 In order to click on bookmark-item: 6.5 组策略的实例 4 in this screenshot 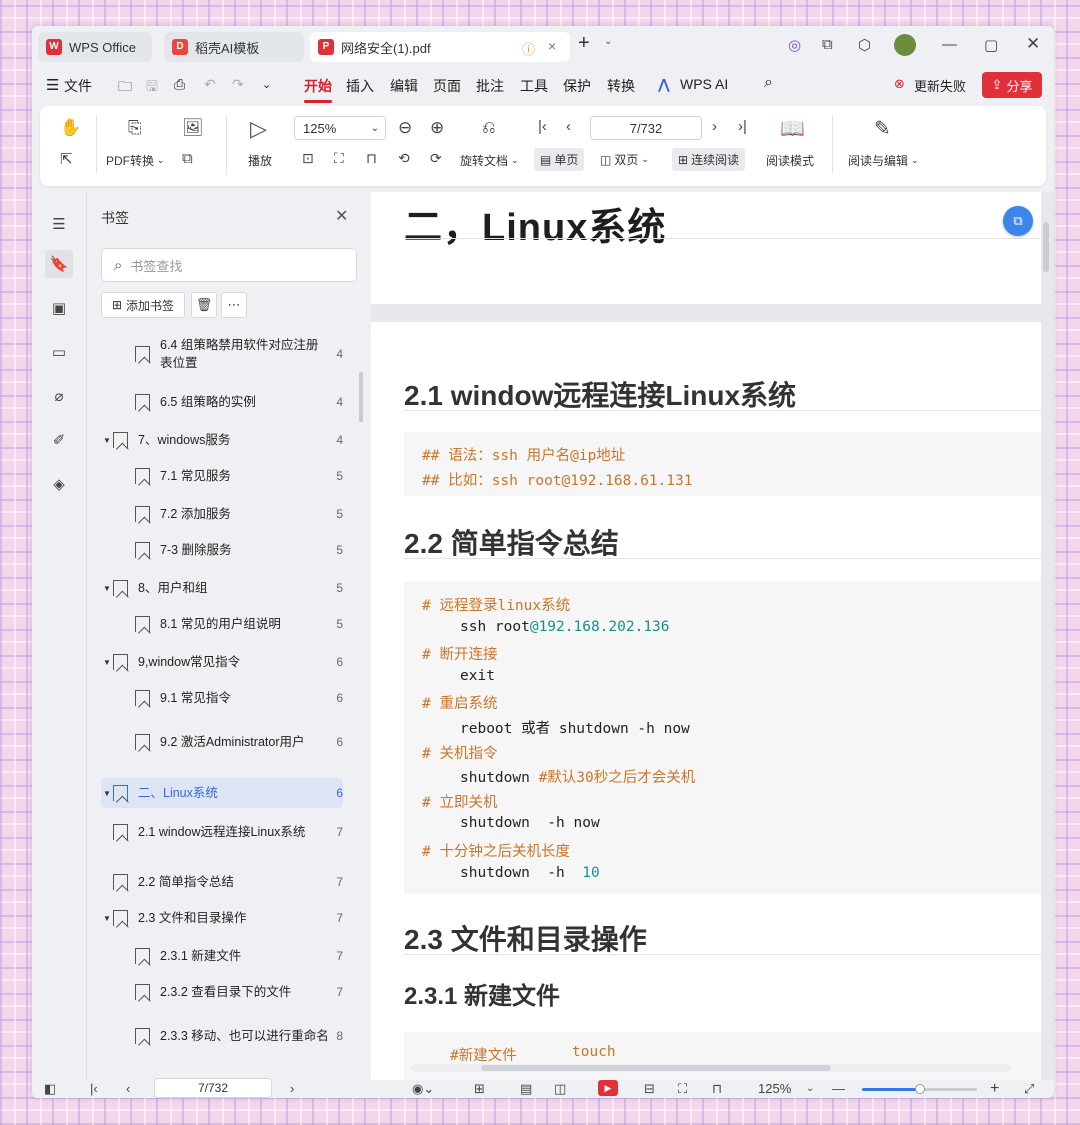, I will do `click(222, 402)`.